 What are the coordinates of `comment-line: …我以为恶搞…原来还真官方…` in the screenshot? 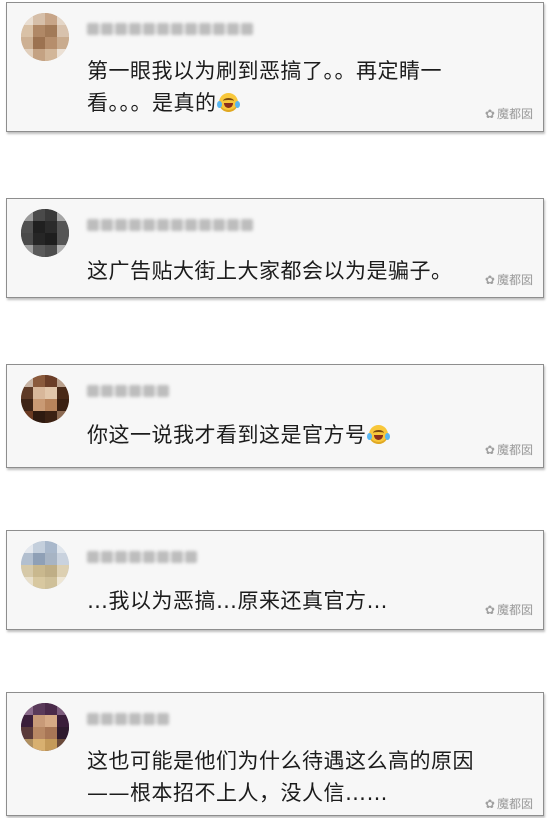 It's located at (237, 601).